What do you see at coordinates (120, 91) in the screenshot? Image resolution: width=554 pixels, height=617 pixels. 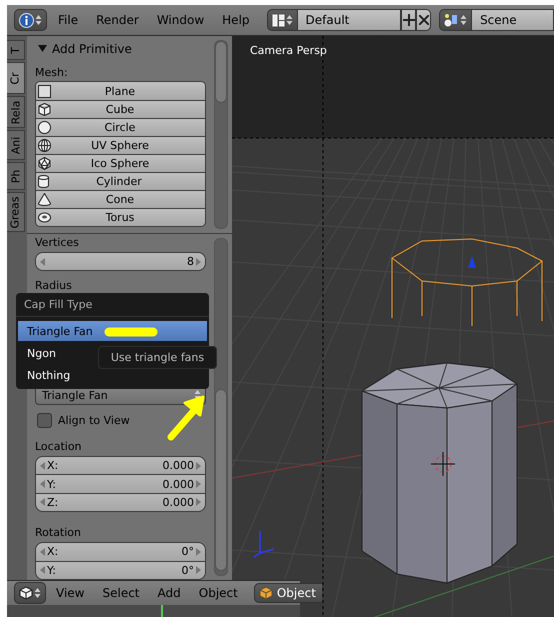 I see `add-mesh-button: Plane` at bounding box center [120, 91].